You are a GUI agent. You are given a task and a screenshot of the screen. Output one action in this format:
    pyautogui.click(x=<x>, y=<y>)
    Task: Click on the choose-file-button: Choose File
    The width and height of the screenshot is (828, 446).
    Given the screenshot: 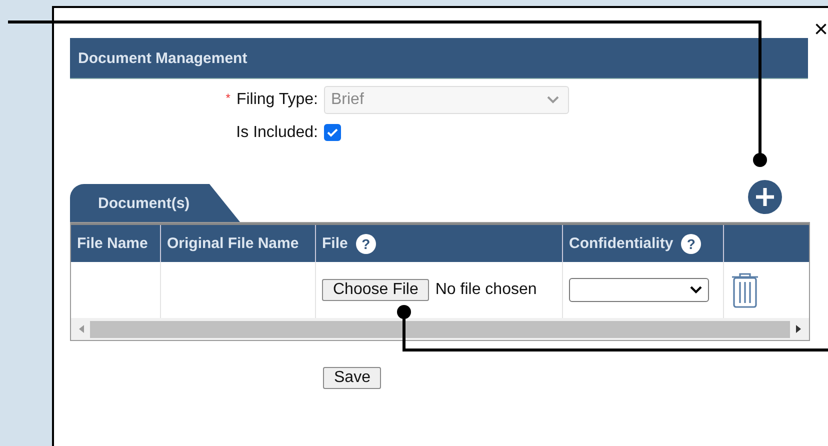 What is the action you would take?
    pyautogui.click(x=376, y=290)
    